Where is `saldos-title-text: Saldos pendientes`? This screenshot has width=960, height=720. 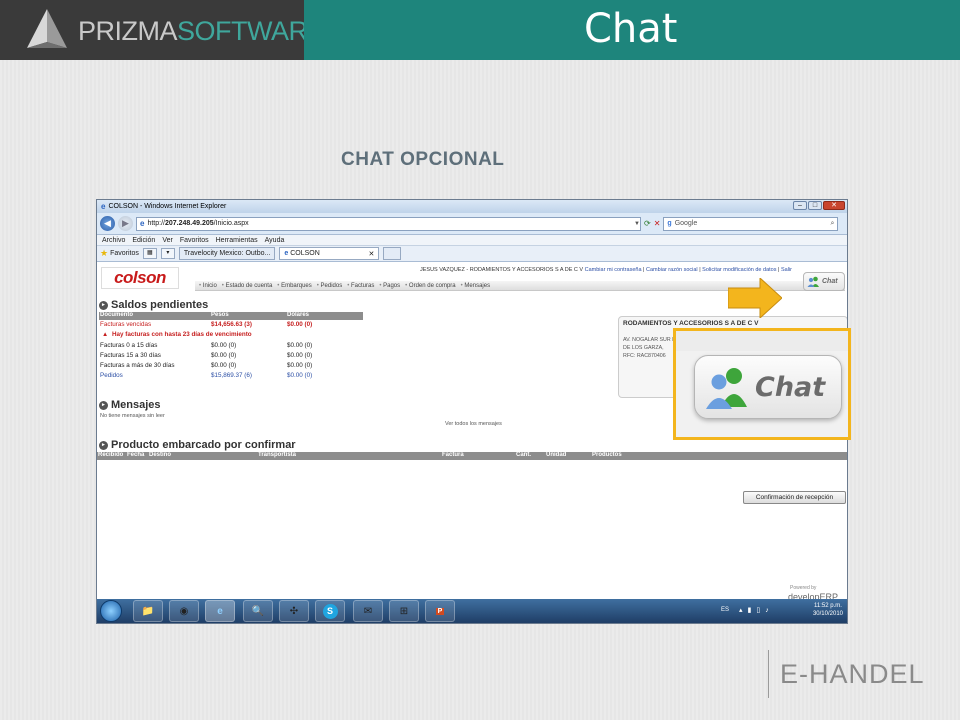 saldos-title-text: Saldos pendientes is located at coordinates (160, 305).